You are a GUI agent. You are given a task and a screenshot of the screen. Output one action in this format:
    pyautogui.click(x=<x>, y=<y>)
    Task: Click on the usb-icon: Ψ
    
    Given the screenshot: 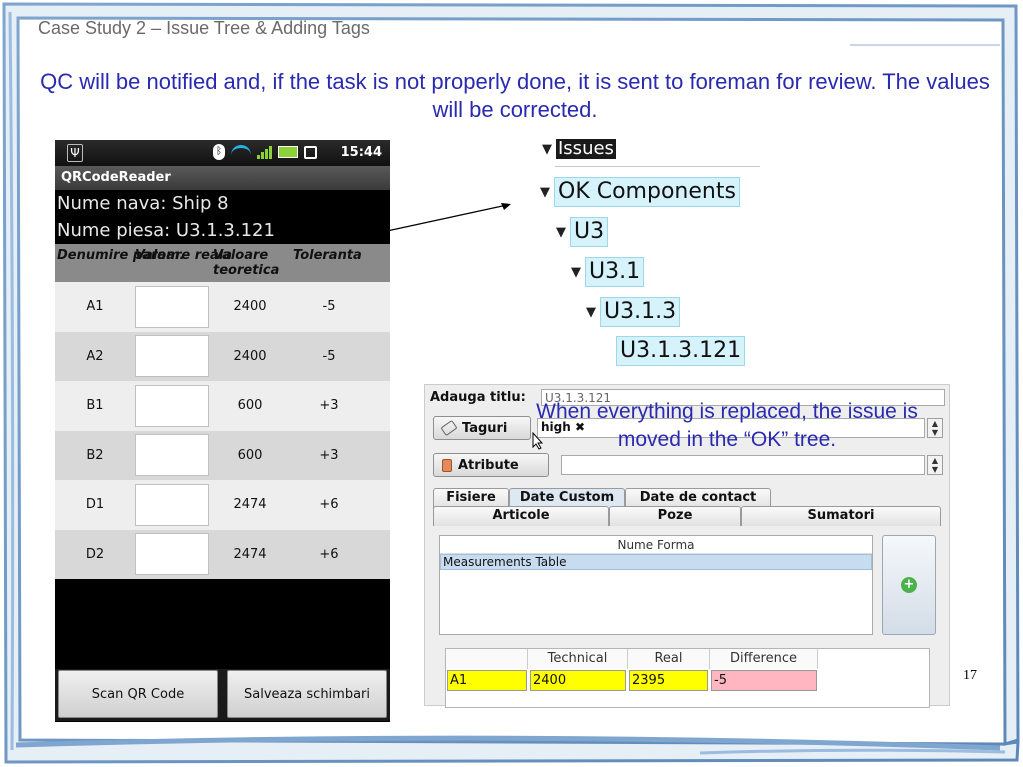 What is the action you would take?
    pyautogui.click(x=75, y=153)
    